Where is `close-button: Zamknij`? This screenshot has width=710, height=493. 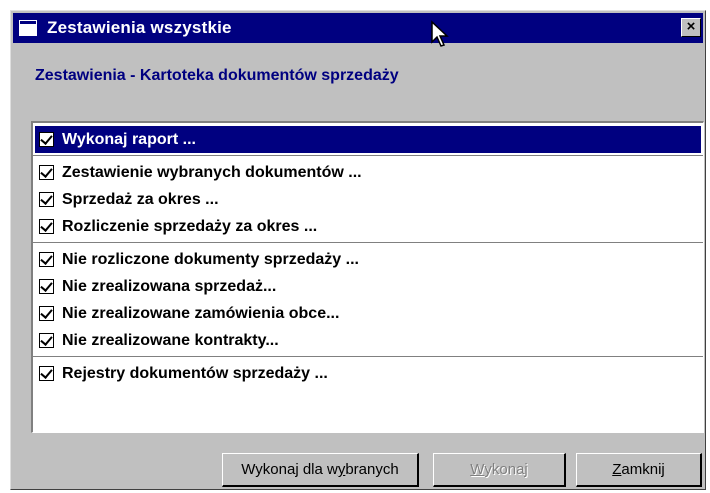
close-button: Zamknij is located at coordinates (639, 470).